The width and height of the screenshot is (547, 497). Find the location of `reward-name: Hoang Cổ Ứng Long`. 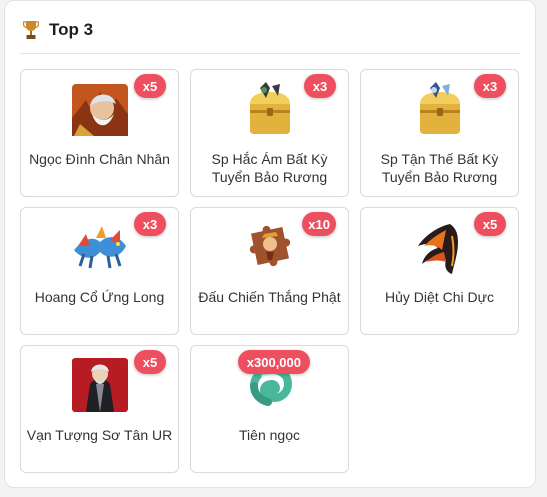

reward-name: Hoang Cổ Ứng Long is located at coordinates (99, 297).